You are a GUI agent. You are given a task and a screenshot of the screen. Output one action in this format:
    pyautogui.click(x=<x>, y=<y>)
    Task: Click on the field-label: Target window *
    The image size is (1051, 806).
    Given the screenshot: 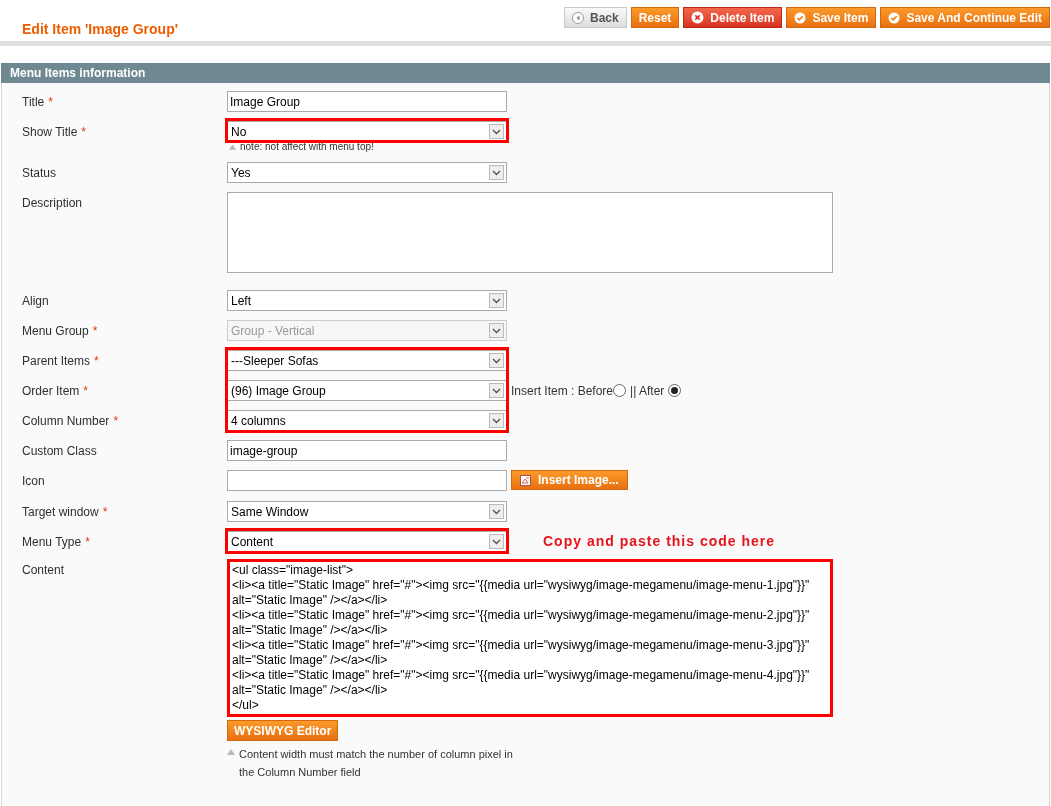 What is the action you would take?
    pyautogui.click(x=65, y=512)
    